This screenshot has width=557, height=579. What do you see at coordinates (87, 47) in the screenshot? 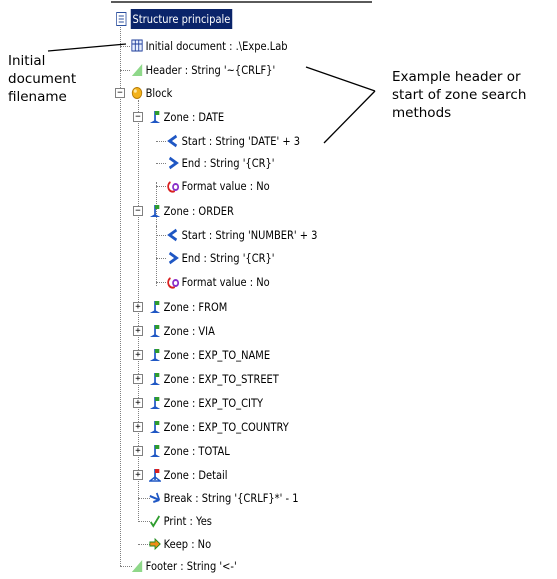
I see `callout-initial-document` at bounding box center [87, 47].